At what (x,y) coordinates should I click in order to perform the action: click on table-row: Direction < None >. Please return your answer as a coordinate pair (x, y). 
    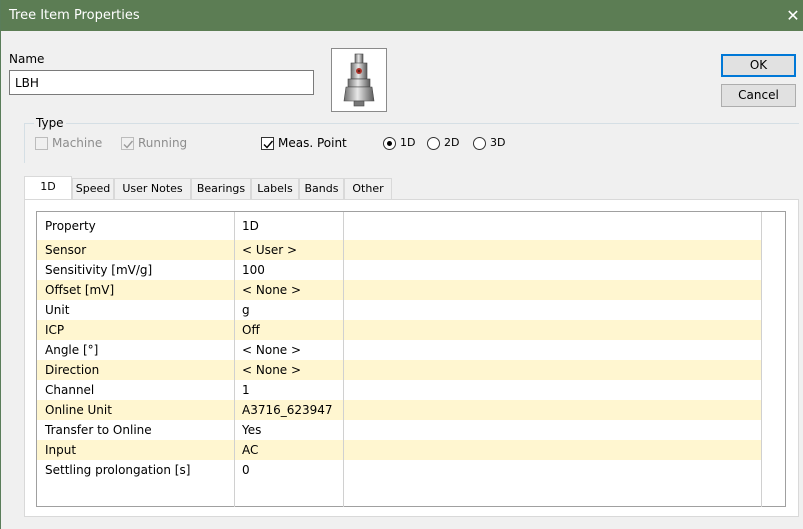
    Looking at the image, I should click on (411, 370).